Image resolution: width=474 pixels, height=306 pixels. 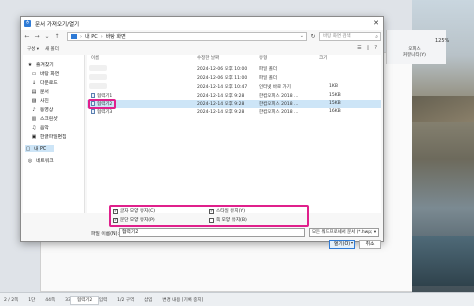 I want to click on close-icon: ✕, so click(x=376, y=23).